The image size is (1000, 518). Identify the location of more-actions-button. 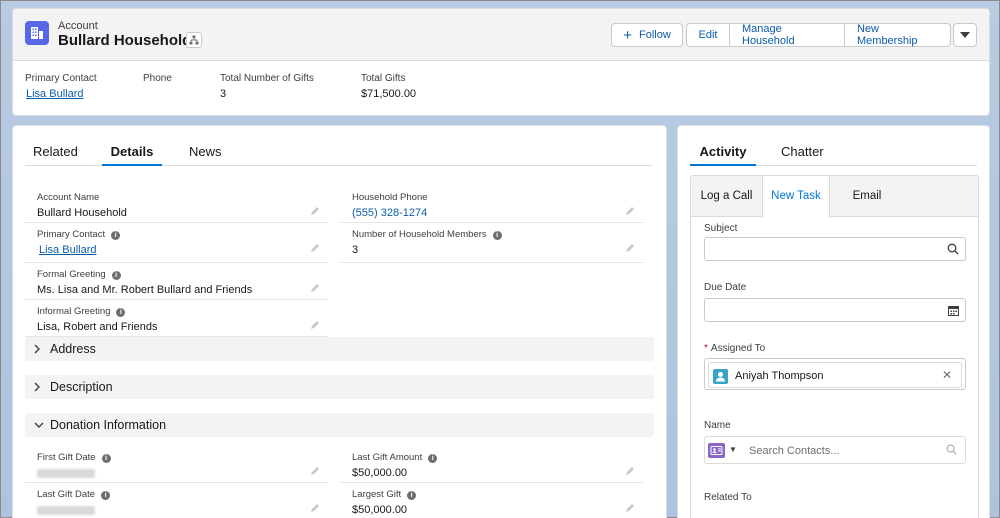
(965, 35).